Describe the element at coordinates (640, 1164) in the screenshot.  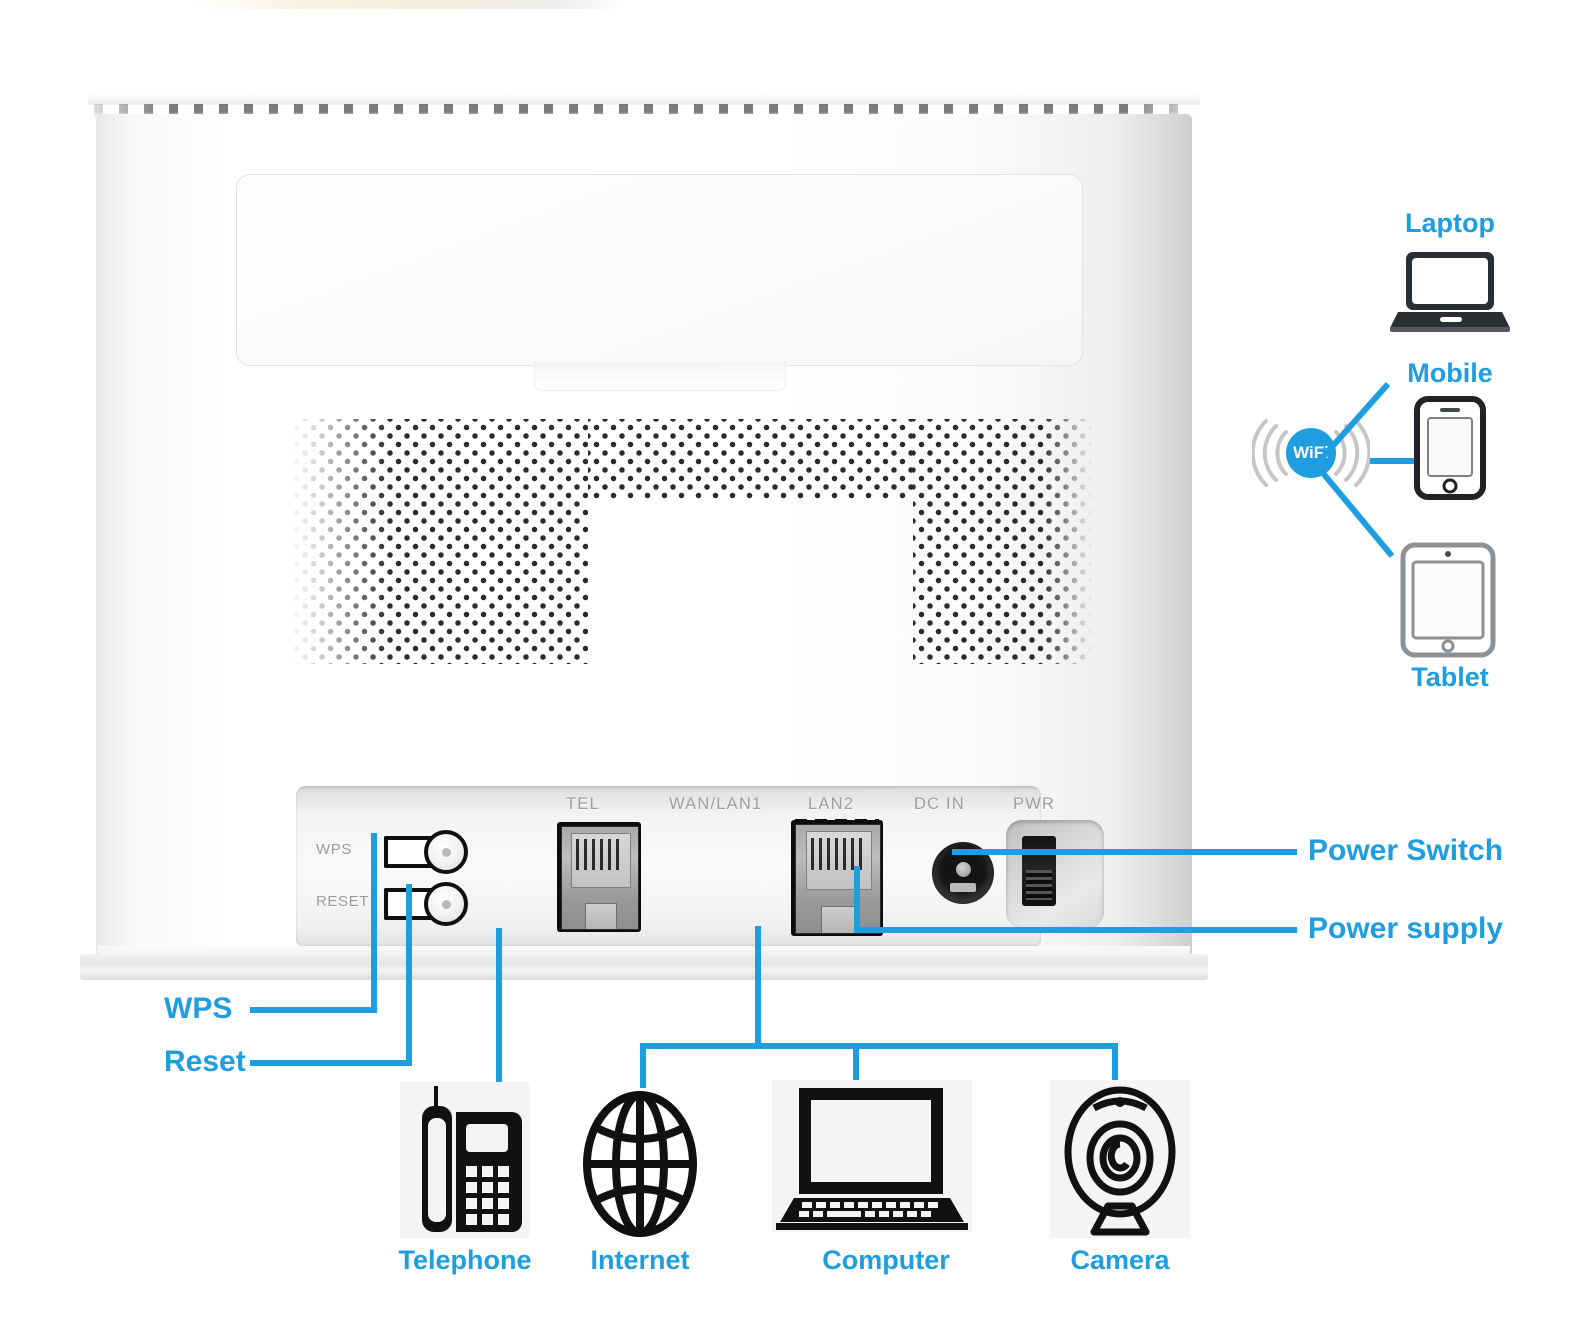
I see `globe-icon` at that location.